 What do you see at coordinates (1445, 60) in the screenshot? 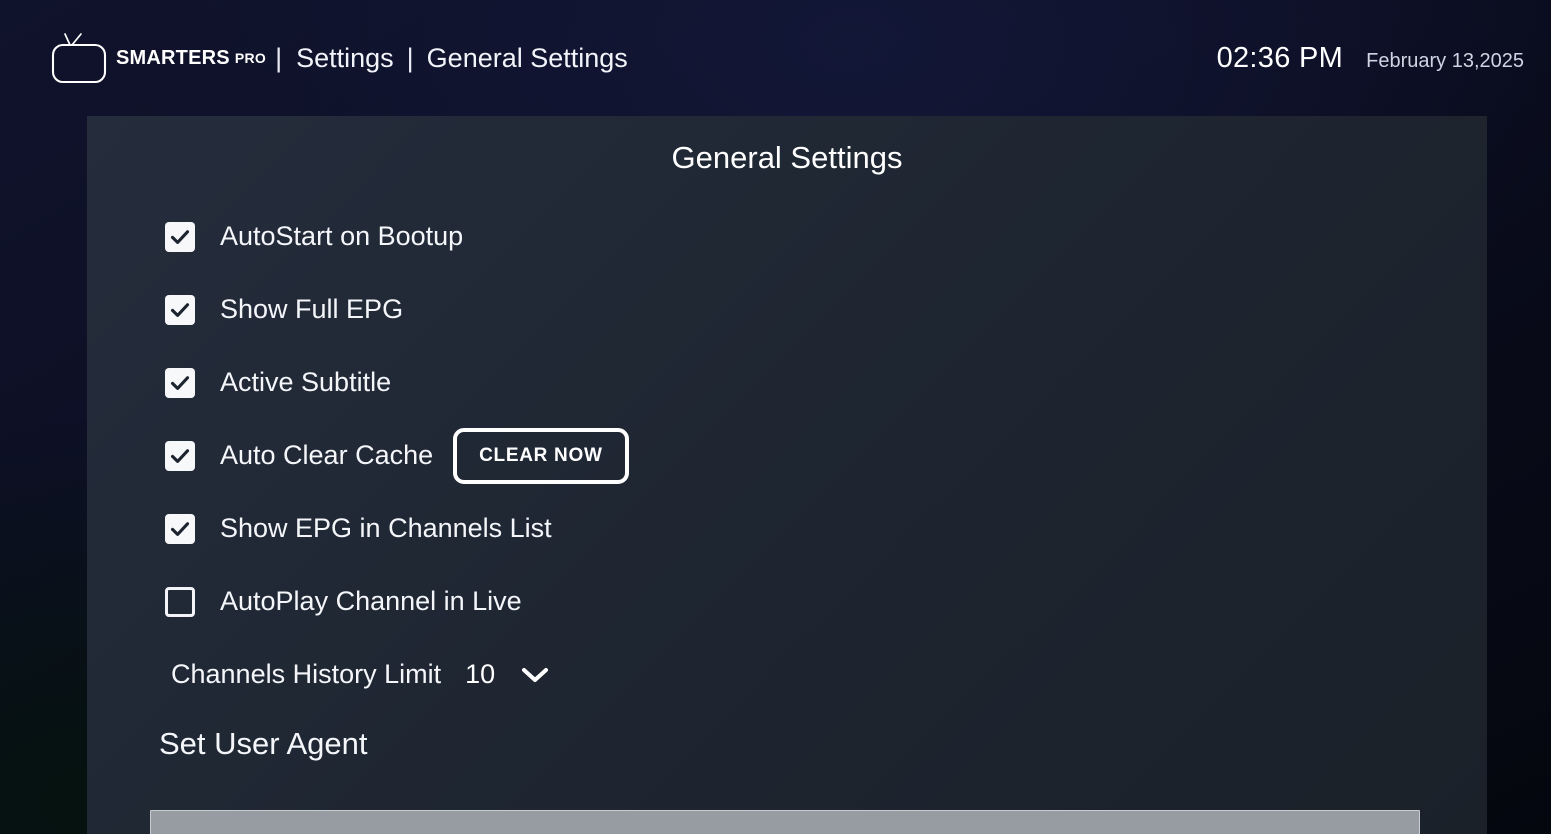
I see `current-date: February 13,2025` at bounding box center [1445, 60].